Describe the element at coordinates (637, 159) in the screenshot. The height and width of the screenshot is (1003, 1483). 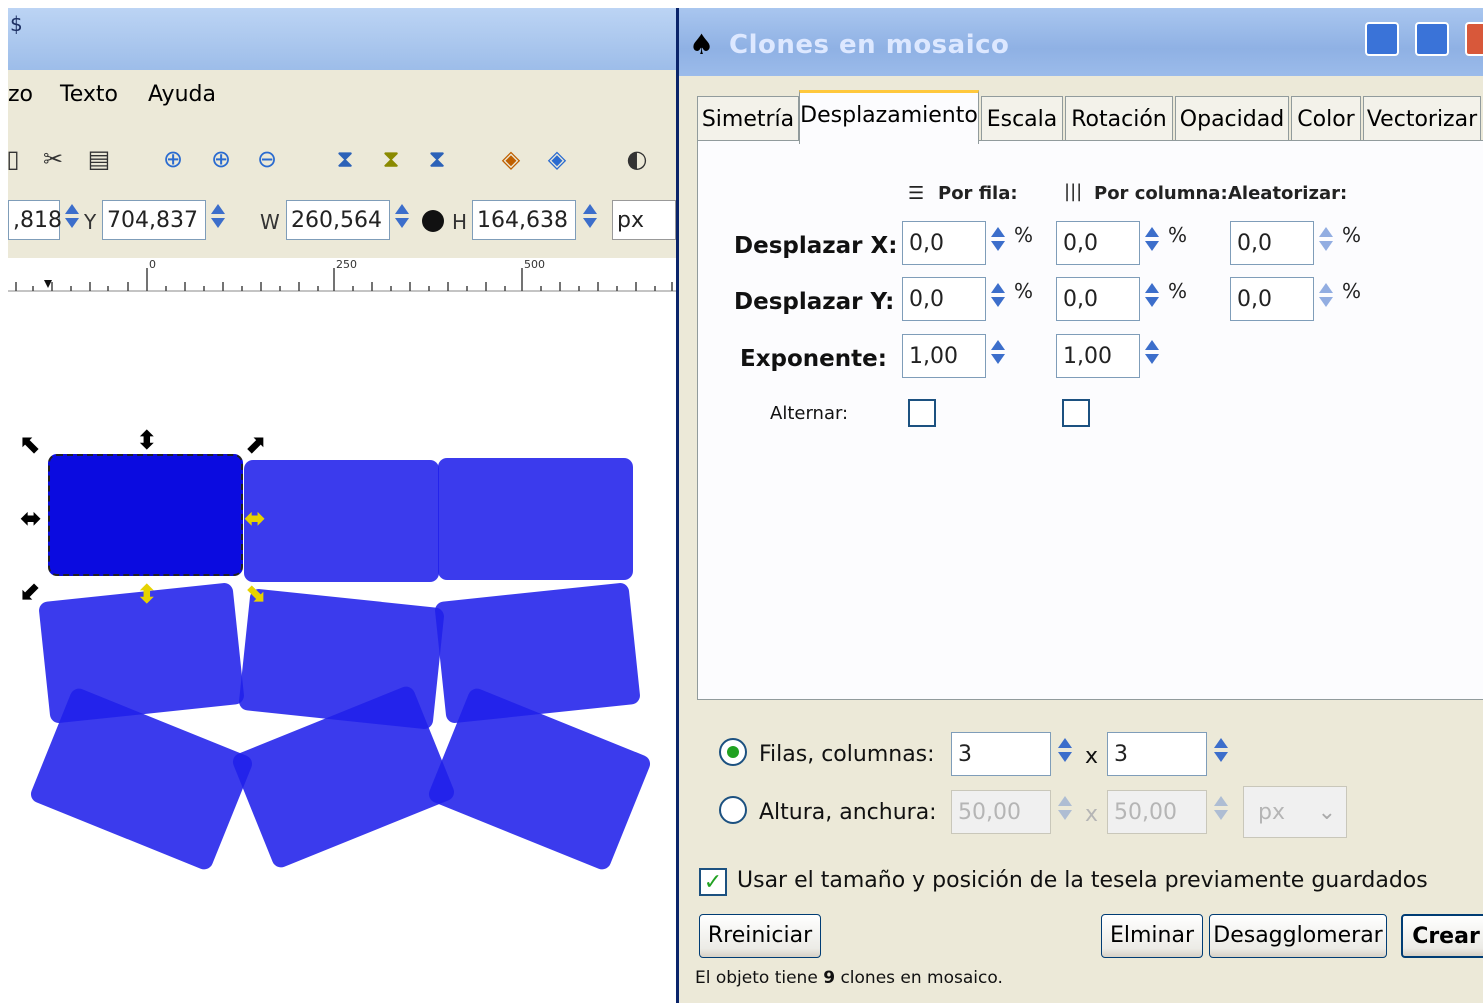
I see `fill-stroke-icon: ◐` at that location.